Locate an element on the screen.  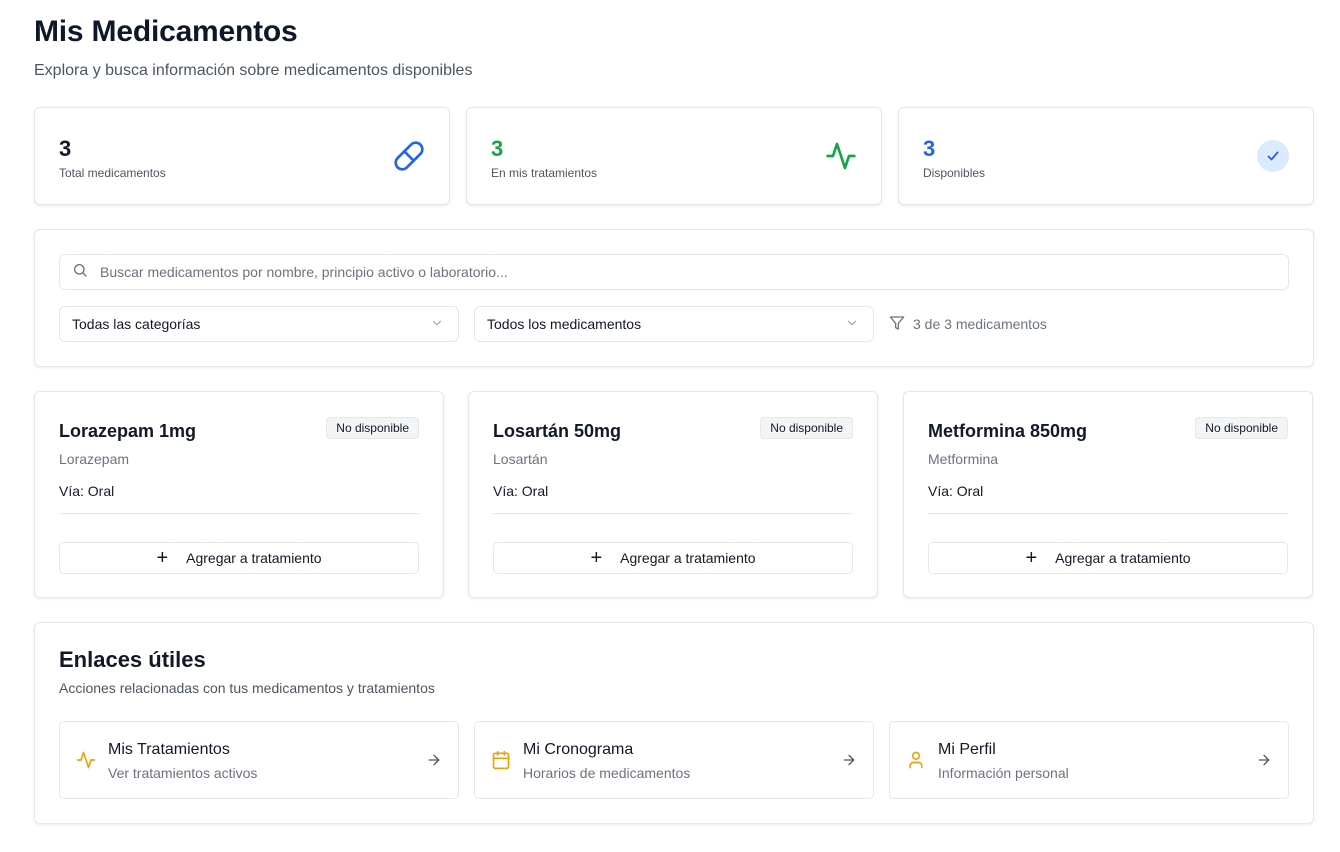
pill-icon is located at coordinates (409, 156).